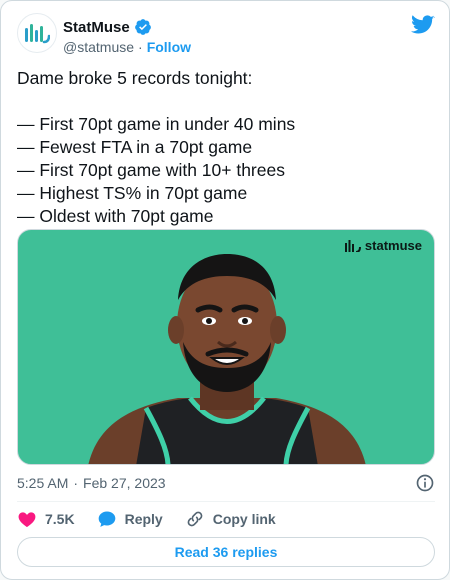  What do you see at coordinates (42, 483) in the screenshot?
I see `tweet-time: 5:25 AM` at bounding box center [42, 483].